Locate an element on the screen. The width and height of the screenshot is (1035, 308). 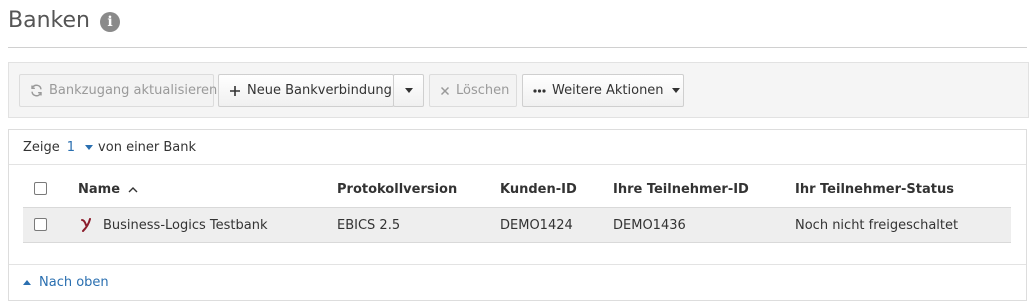
back-to-top-link: Nach oben is located at coordinates (66, 282).